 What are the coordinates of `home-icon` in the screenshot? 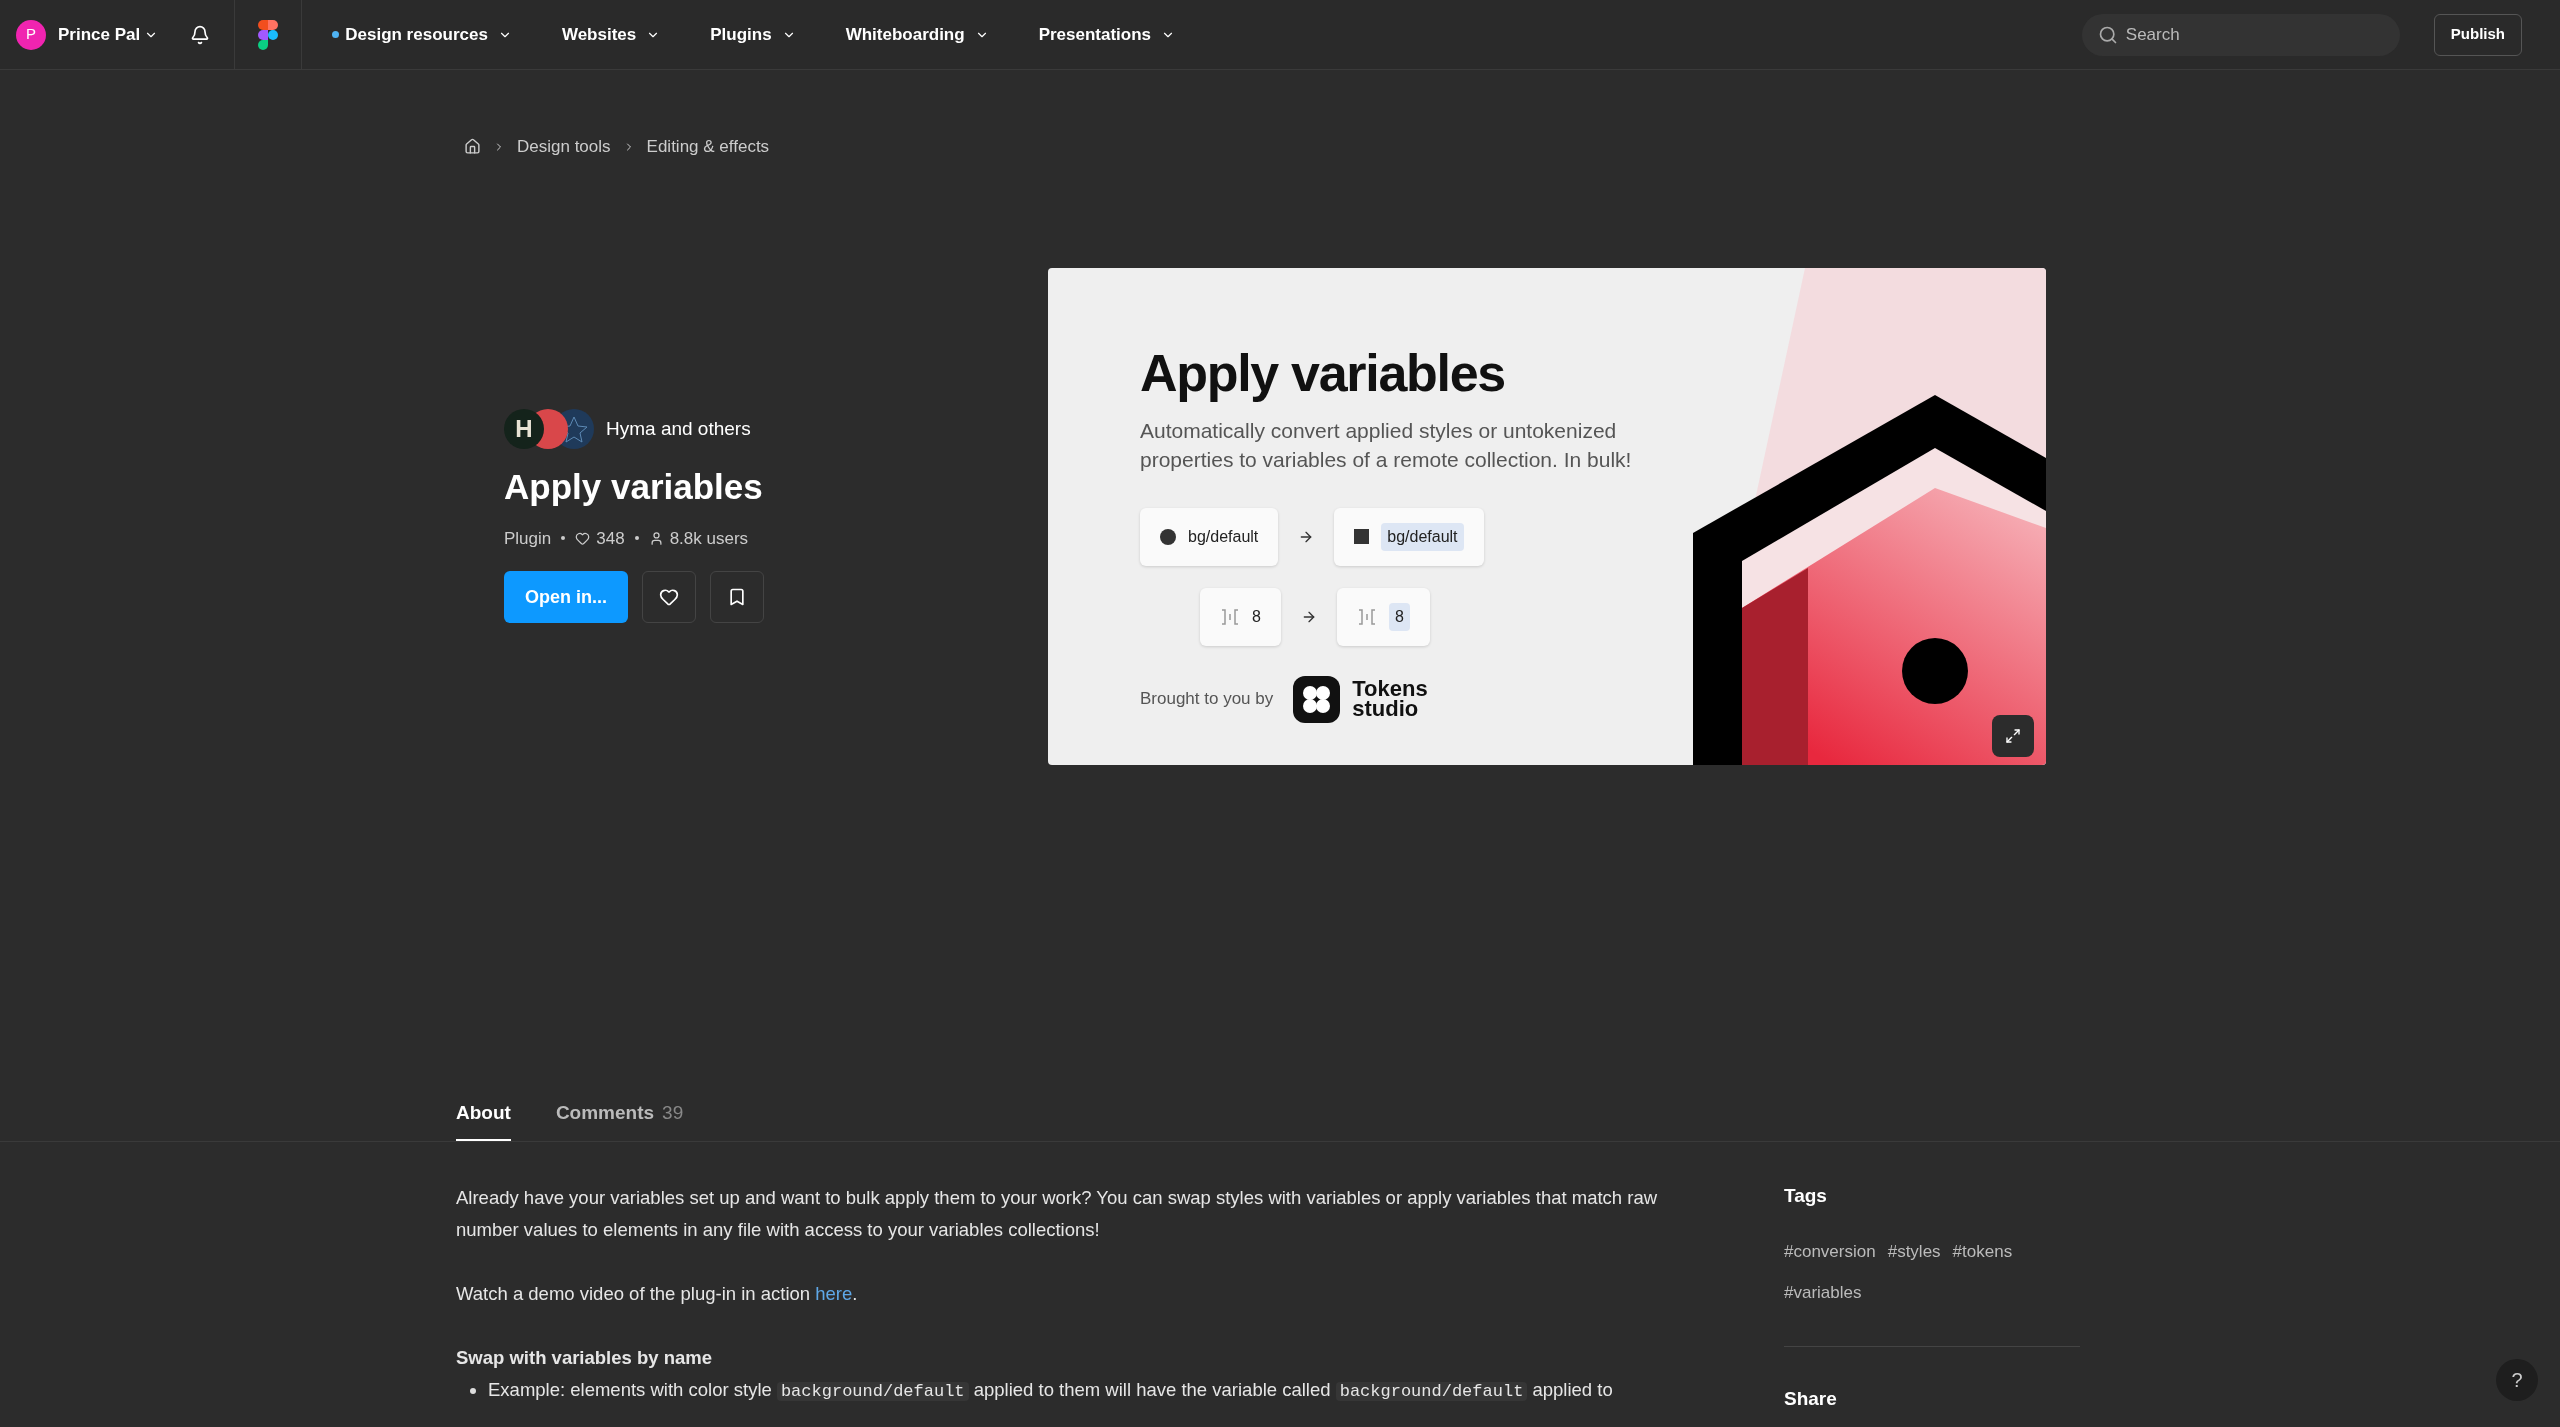 It's located at (472, 147).